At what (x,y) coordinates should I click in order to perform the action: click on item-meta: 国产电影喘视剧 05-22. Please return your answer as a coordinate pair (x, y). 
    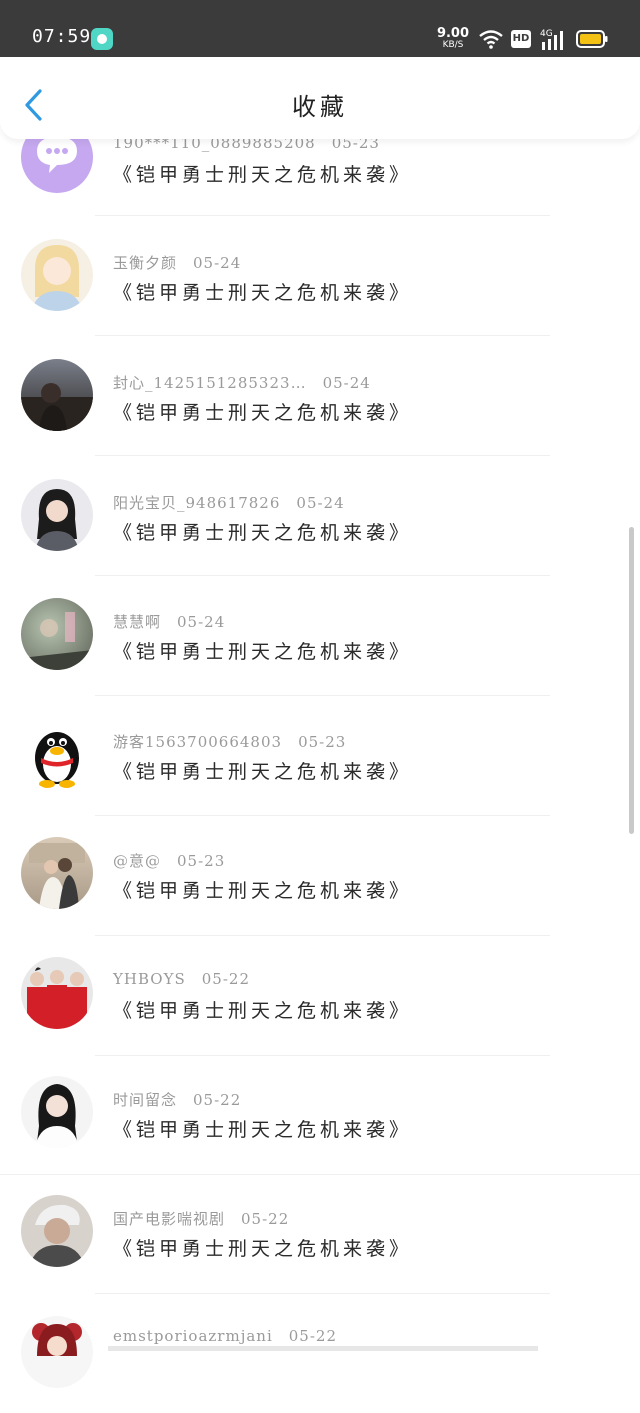
    Looking at the image, I should click on (201, 1218).